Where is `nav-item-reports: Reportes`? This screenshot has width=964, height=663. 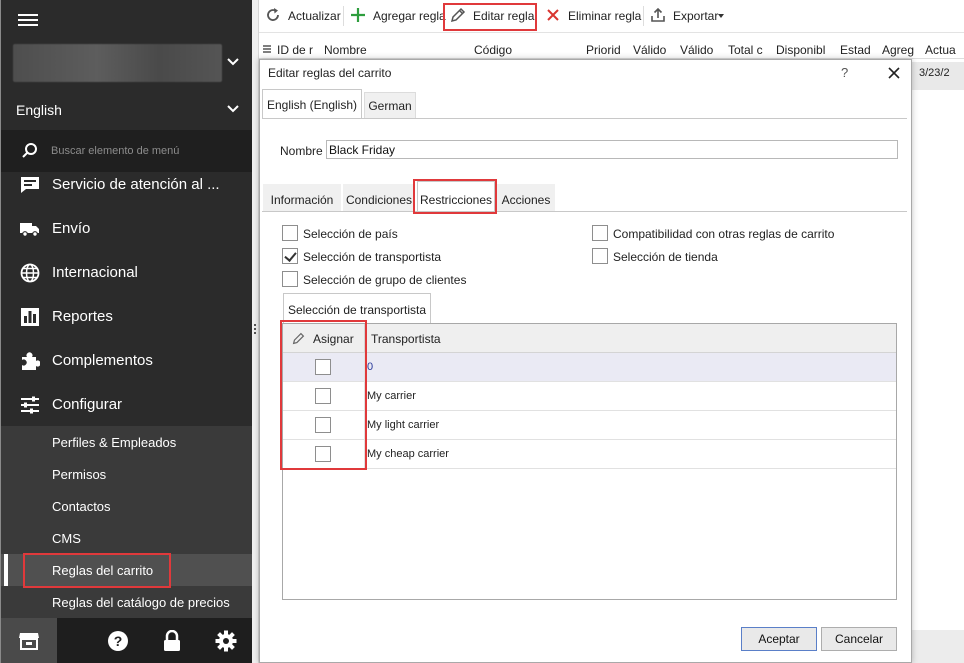
nav-item-reports: Reportes is located at coordinates (127, 317).